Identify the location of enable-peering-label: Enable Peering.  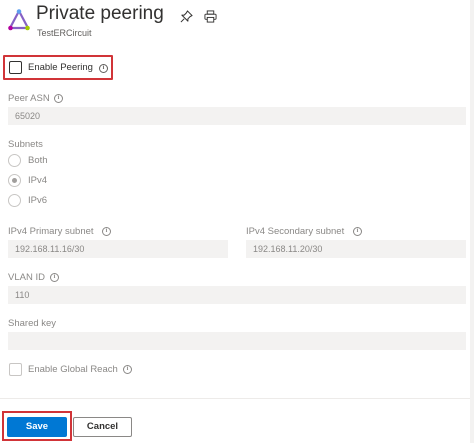
(60, 67).